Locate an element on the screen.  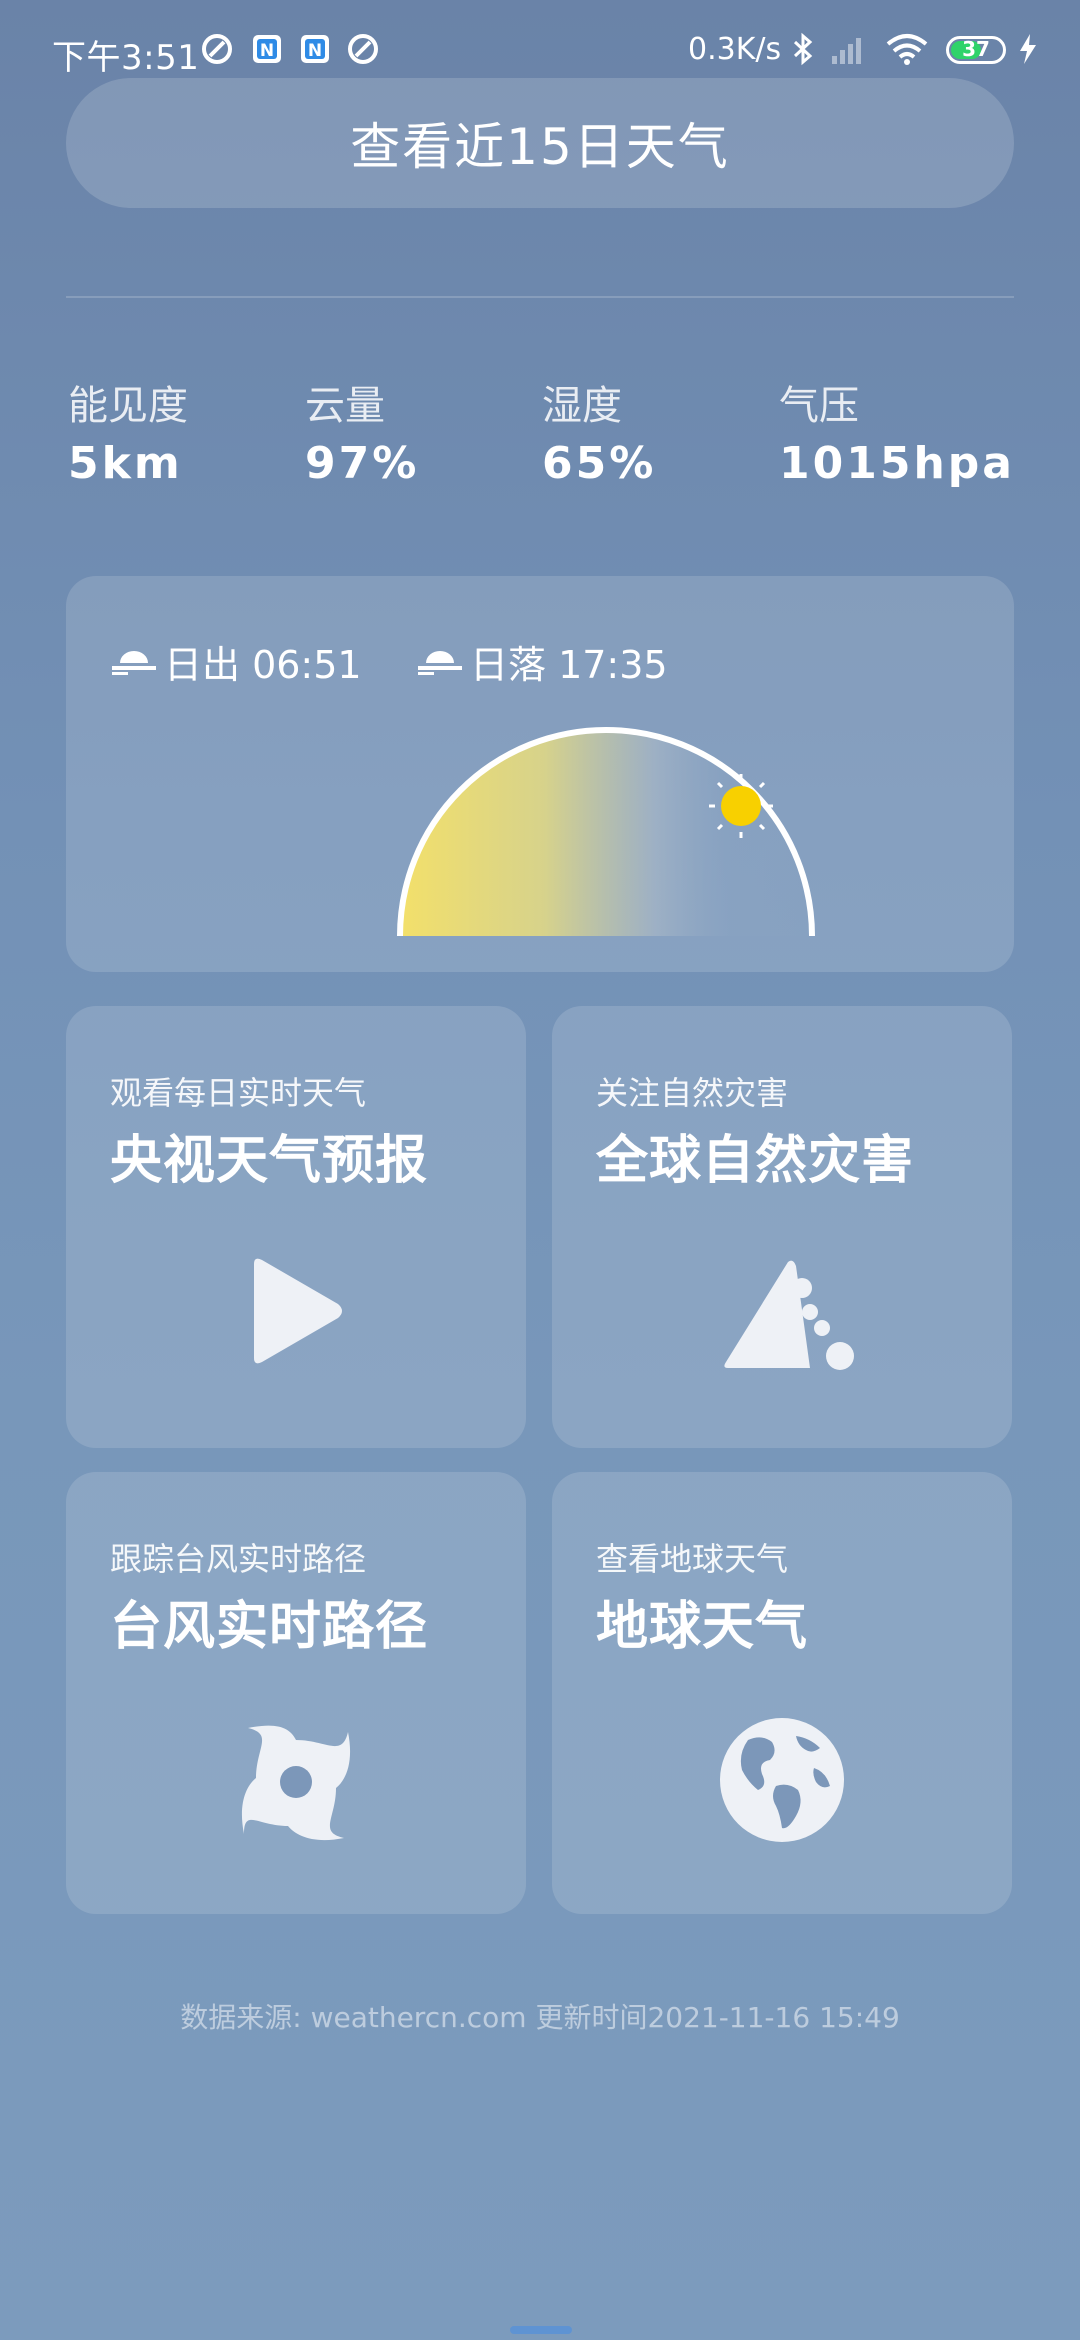
natural-disaster-card: 关注自然灾害 全球自然灾害 is located at coordinates (782, 1227).